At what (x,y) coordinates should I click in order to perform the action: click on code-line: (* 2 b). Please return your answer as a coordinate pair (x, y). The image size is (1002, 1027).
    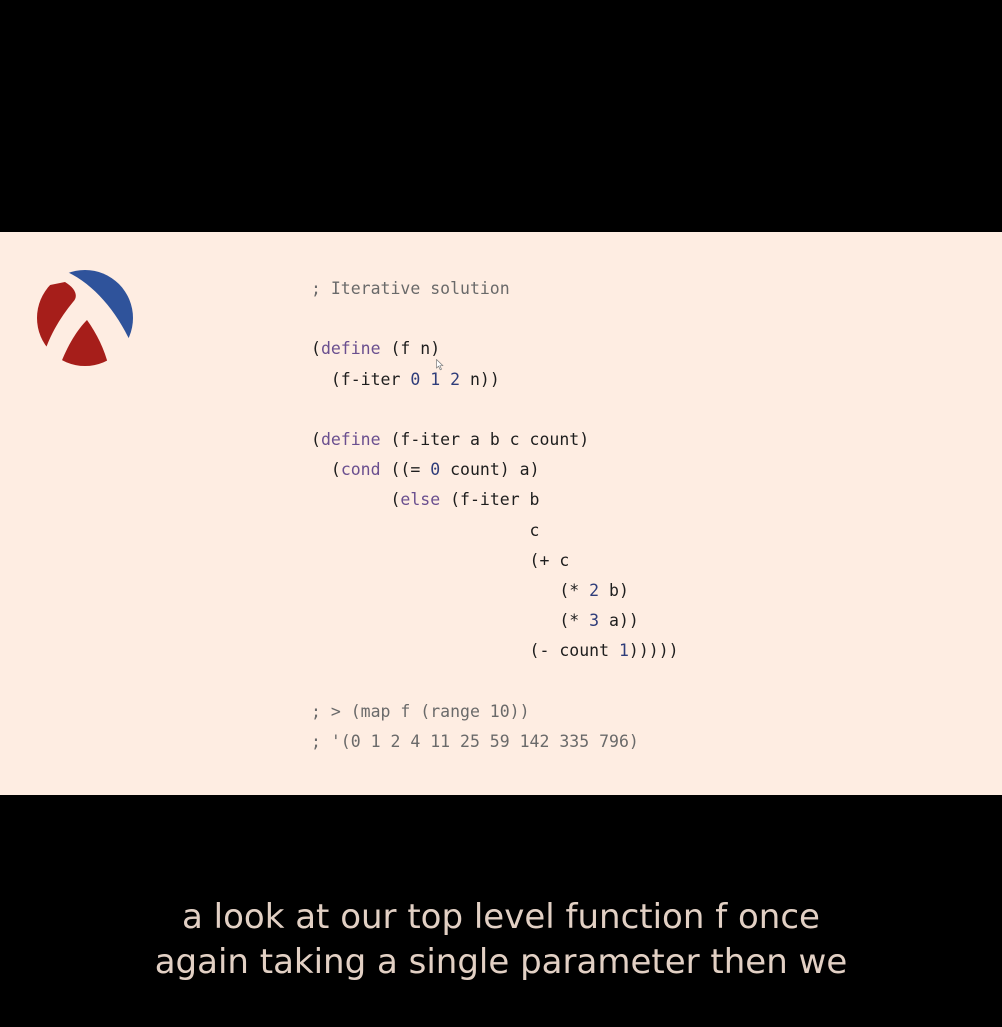
    Looking at the image, I should click on (495, 591).